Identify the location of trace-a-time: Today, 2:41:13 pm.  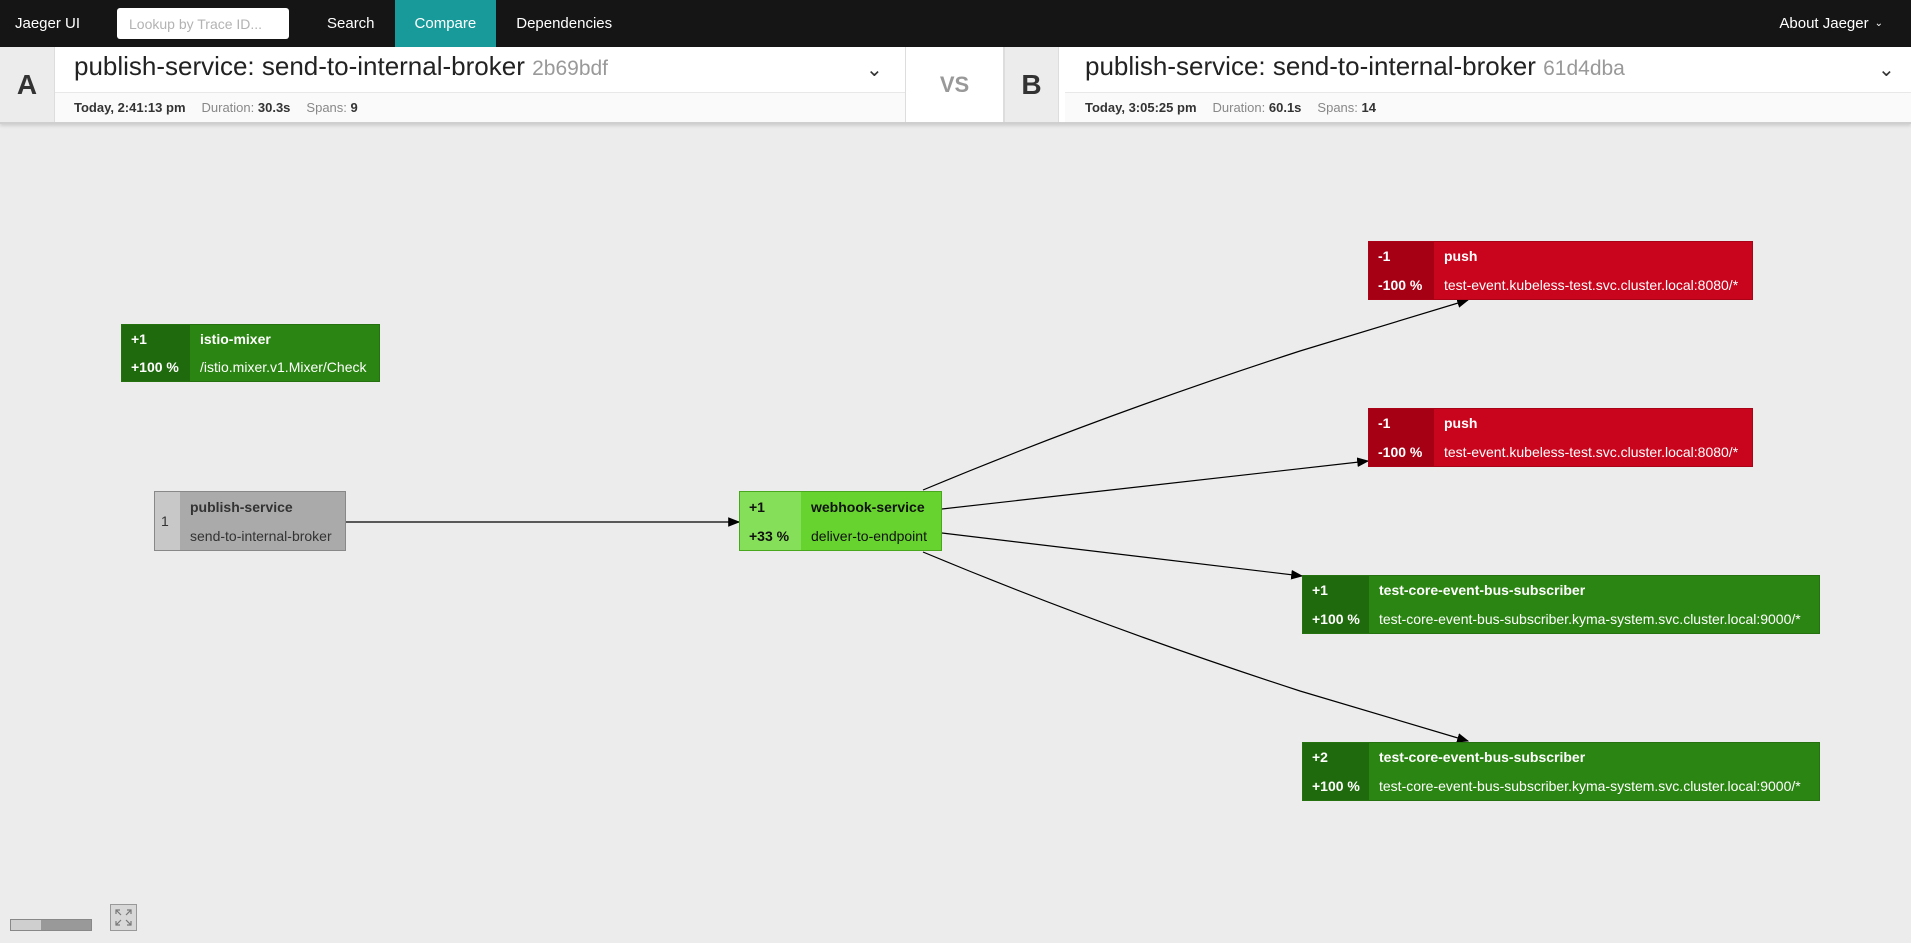
(130, 107).